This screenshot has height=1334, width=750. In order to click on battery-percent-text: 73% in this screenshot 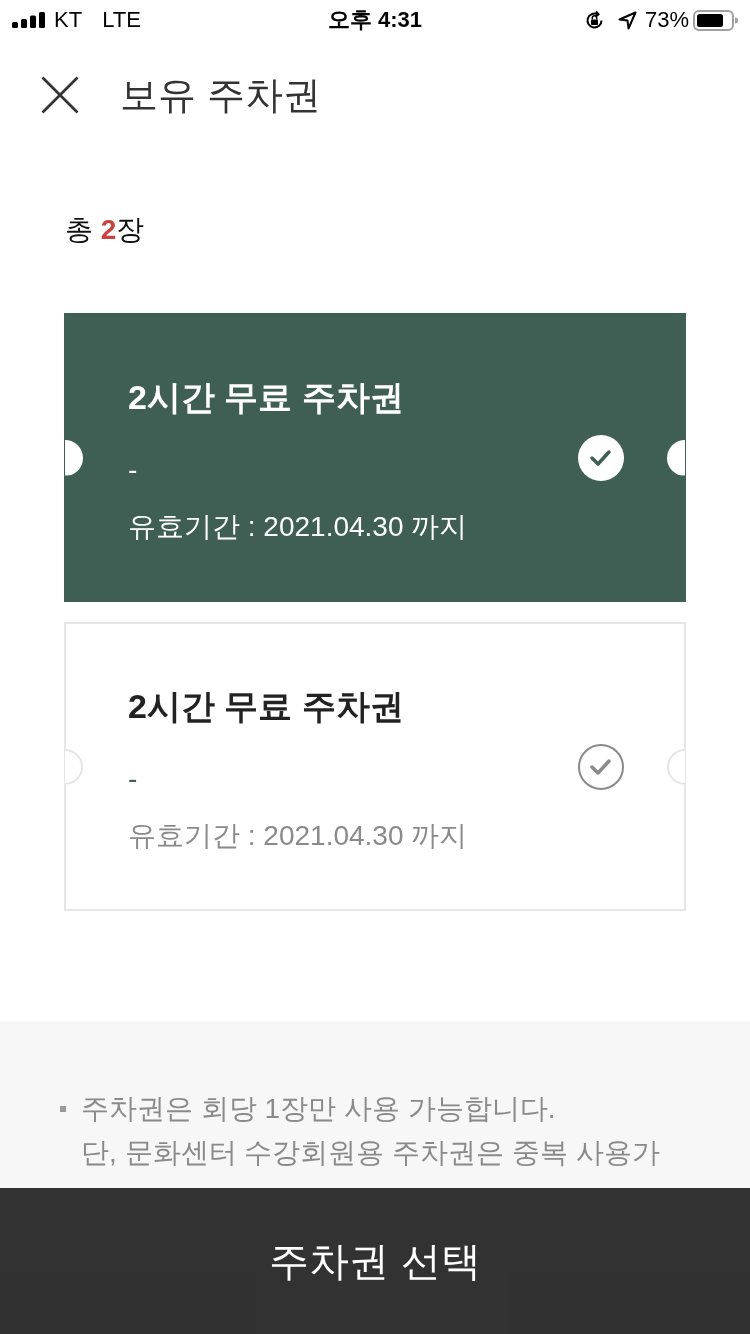, I will do `click(666, 20)`.